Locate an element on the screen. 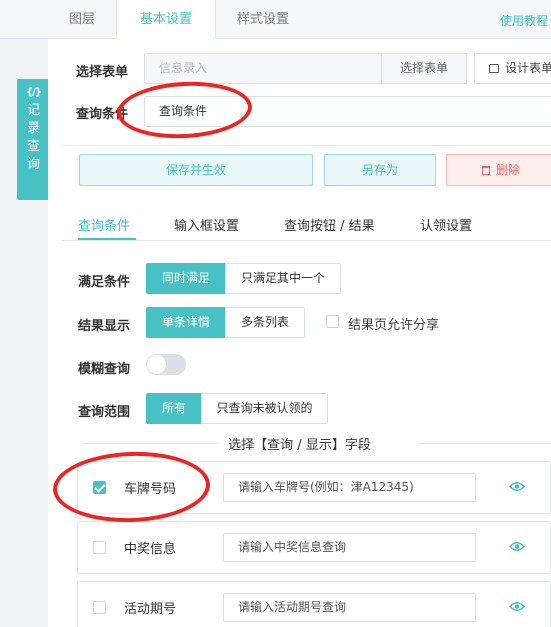 The height and width of the screenshot is (627, 551). active-subtab-indicator is located at coordinates (107, 239).